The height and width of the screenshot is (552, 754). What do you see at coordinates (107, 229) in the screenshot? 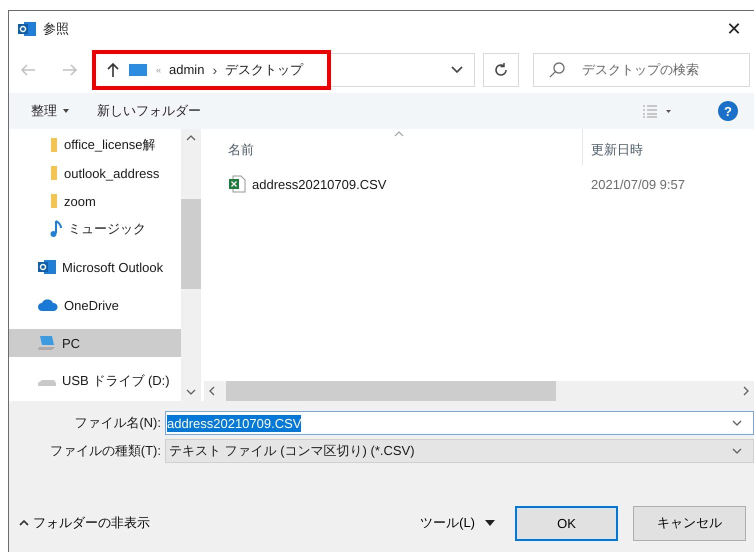
I see `sidebar-label: ミュージック` at bounding box center [107, 229].